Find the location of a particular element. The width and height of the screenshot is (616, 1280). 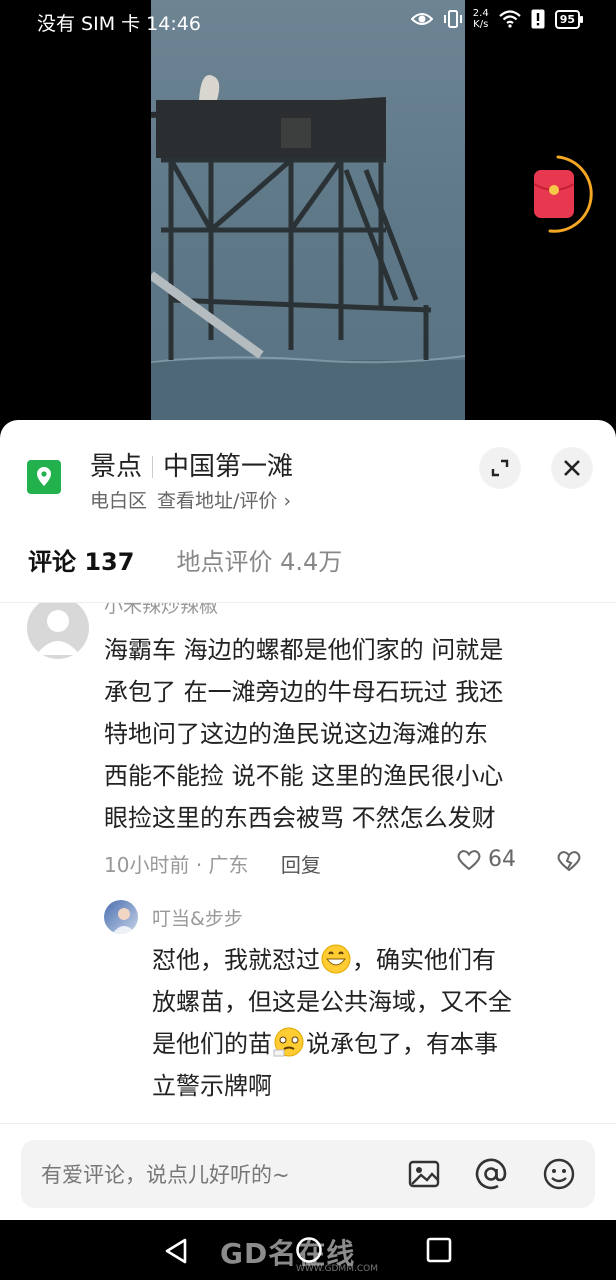

tab-reviews-count: 4.4万 is located at coordinates (311, 562).